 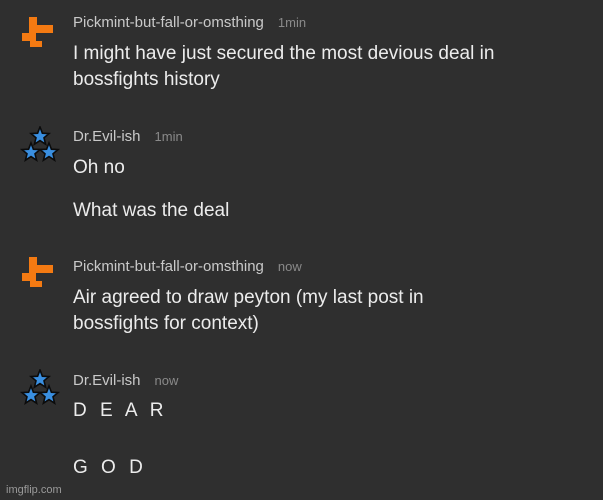 I want to click on username: Pickmint-but-fall-or-omsthing now, so click(x=187, y=266).